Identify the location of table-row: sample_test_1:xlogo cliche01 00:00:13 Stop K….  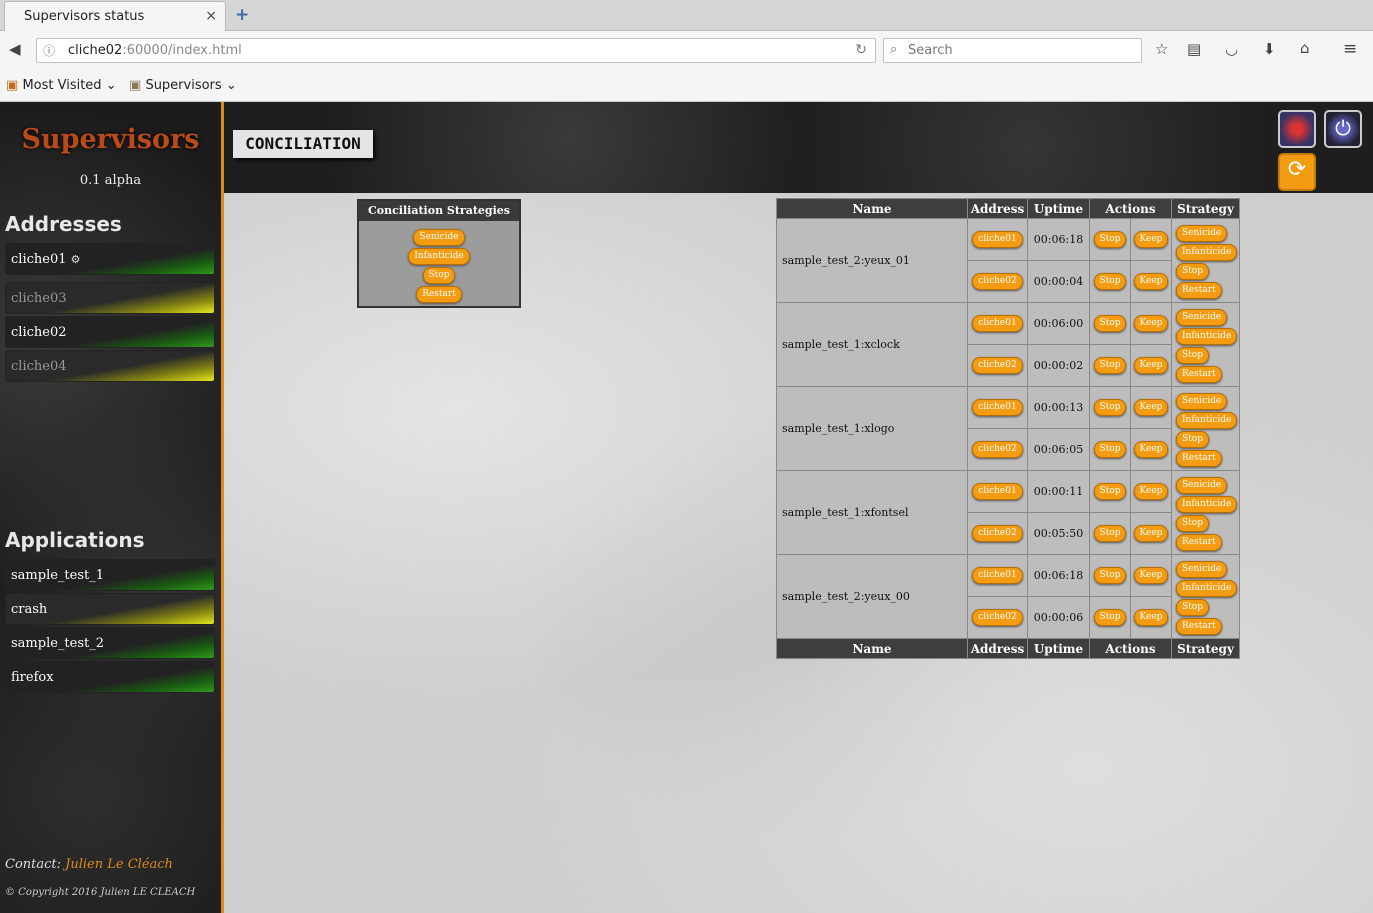
(1008, 428).